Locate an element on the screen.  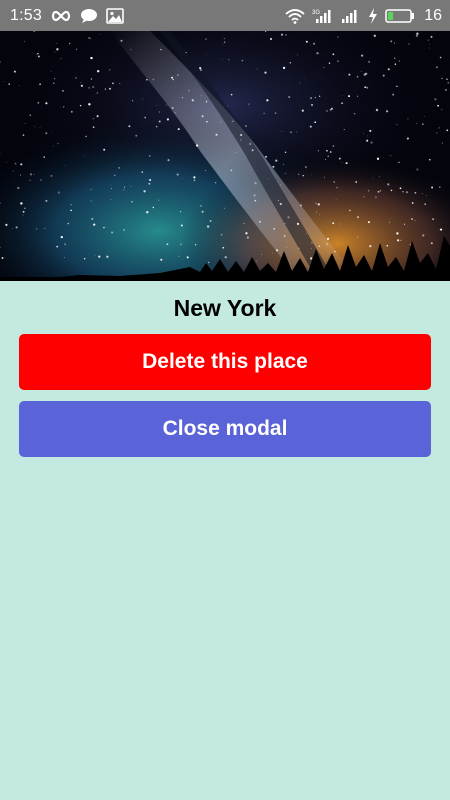
battery-icon is located at coordinates (400, 15).